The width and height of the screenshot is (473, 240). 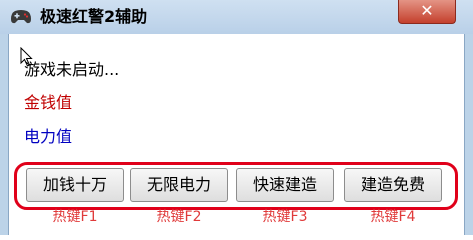 I want to click on add-money-button: 加钱十万, so click(x=75, y=185).